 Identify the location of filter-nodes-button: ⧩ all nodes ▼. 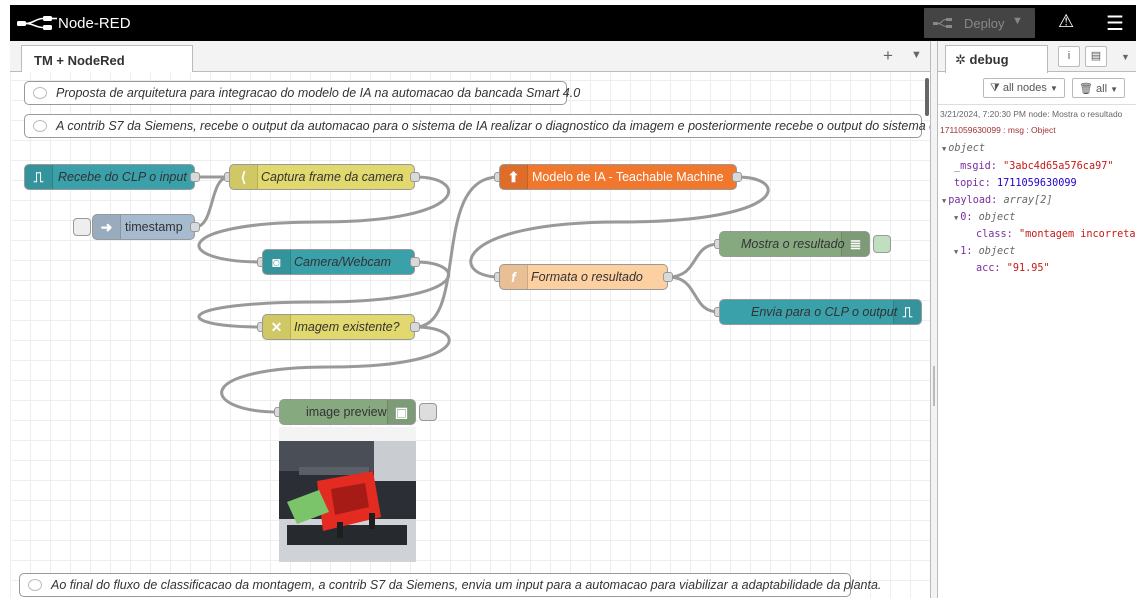
(1024, 88).